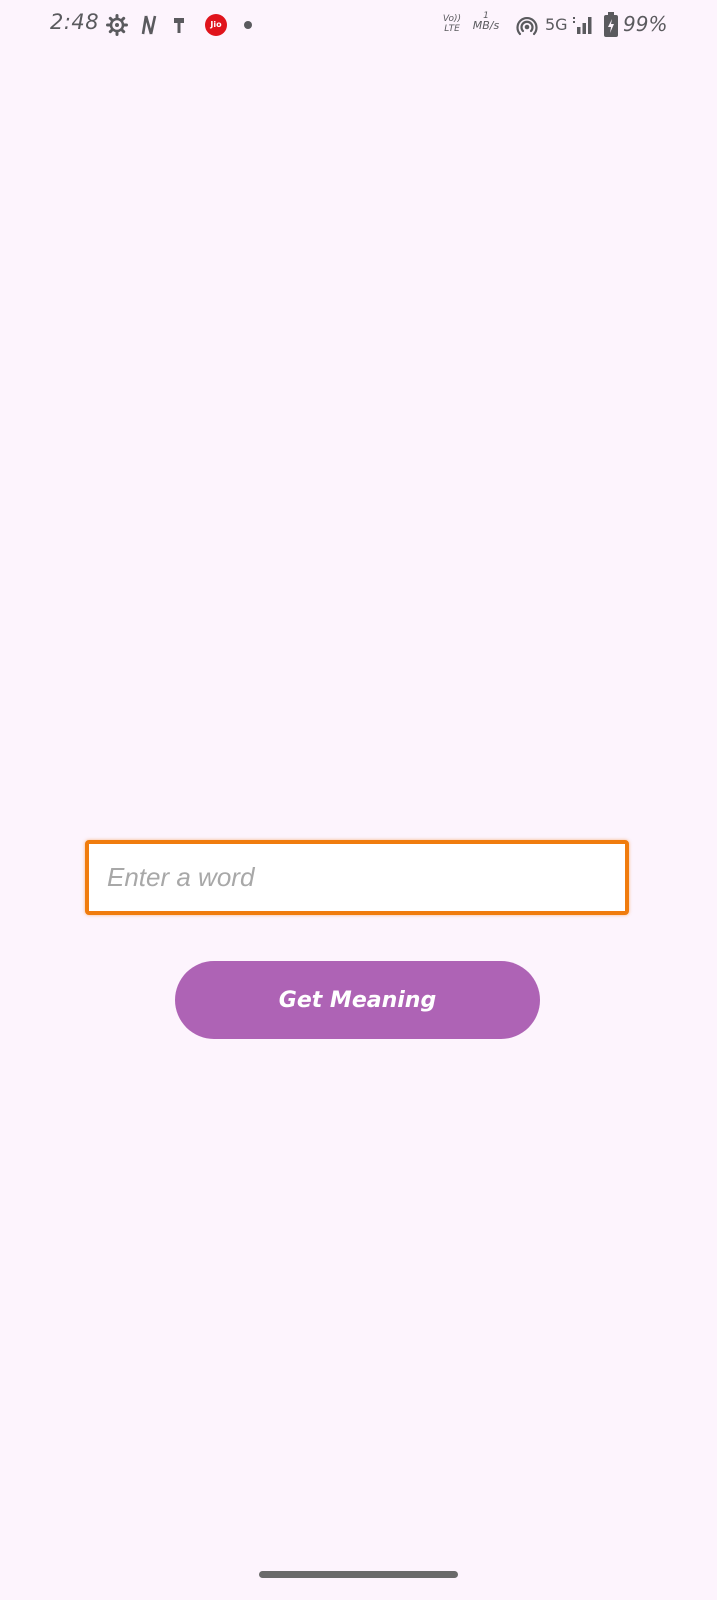  What do you see at coordinates (556, 24) in the screenshot?
I see `network-type-label: 5G` at bounding box center [556, 24].